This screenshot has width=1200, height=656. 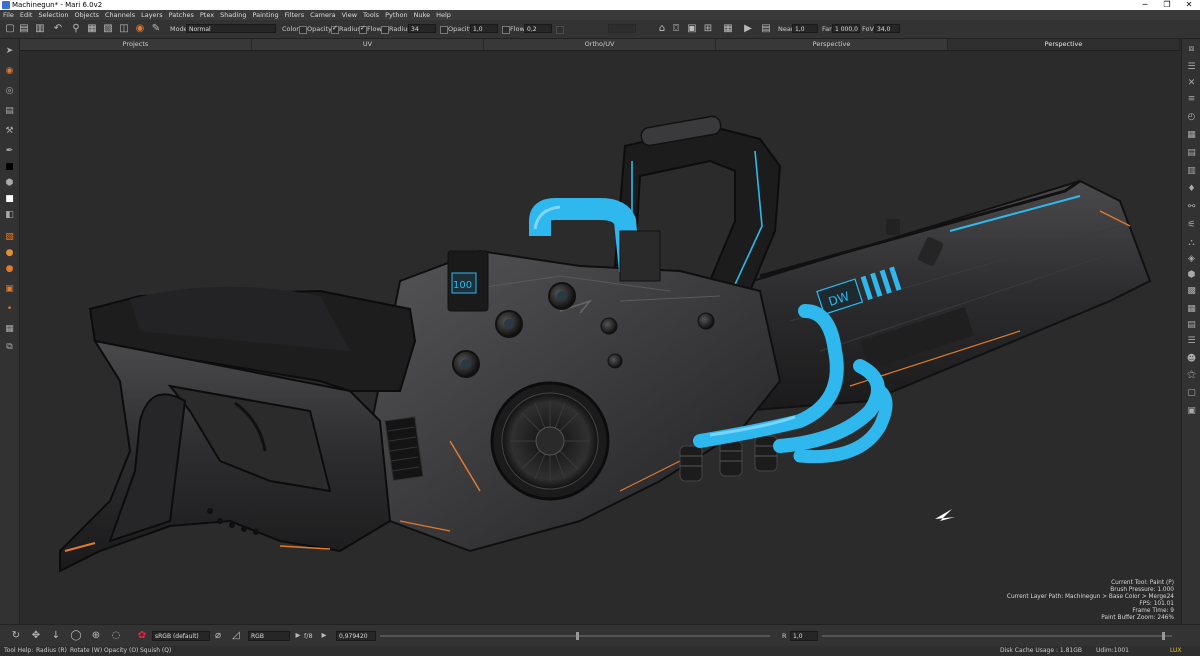 What do you see at coordinates (58, 29) in the screenshot?
I see `undo-icon: ↶` at bounding box center [58, 29].